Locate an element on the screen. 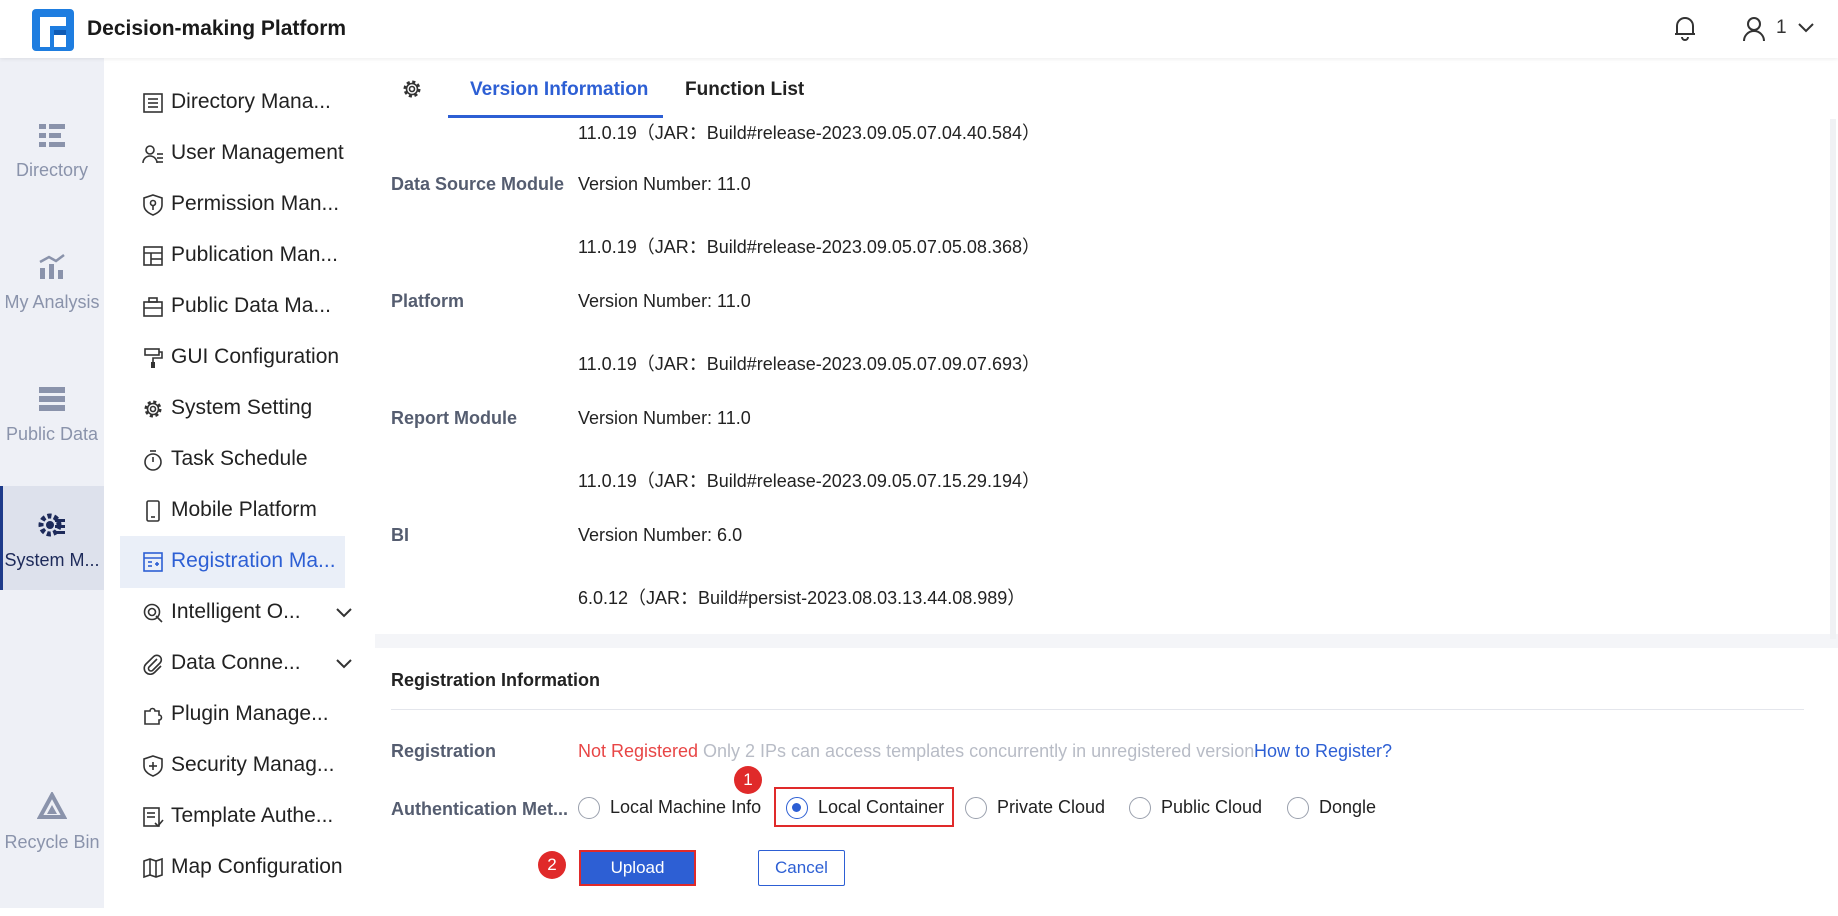  template-icon is located at coordinates (153, 817).